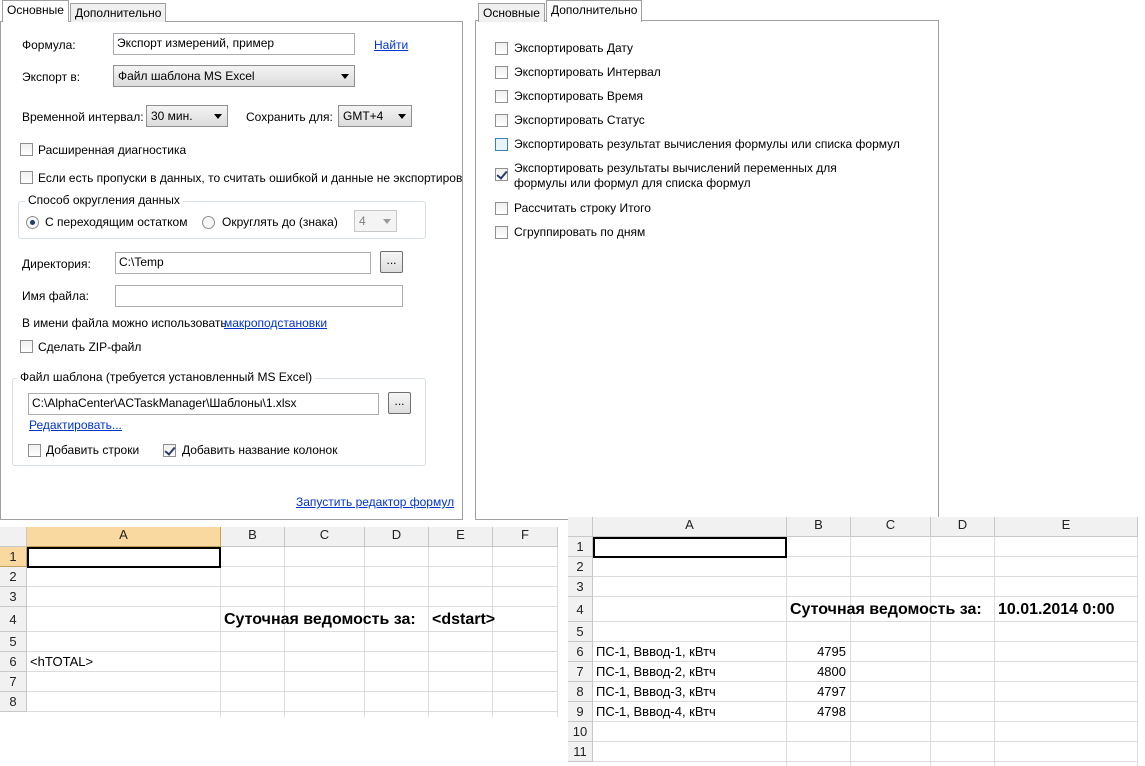 Image resolution: width=1145 pixels, height=766 pixels. What do you see at coordinates (93, 450) in the screenshot?
I see `add-rows-label: Добавить строки` at bounding box center [93, 450].